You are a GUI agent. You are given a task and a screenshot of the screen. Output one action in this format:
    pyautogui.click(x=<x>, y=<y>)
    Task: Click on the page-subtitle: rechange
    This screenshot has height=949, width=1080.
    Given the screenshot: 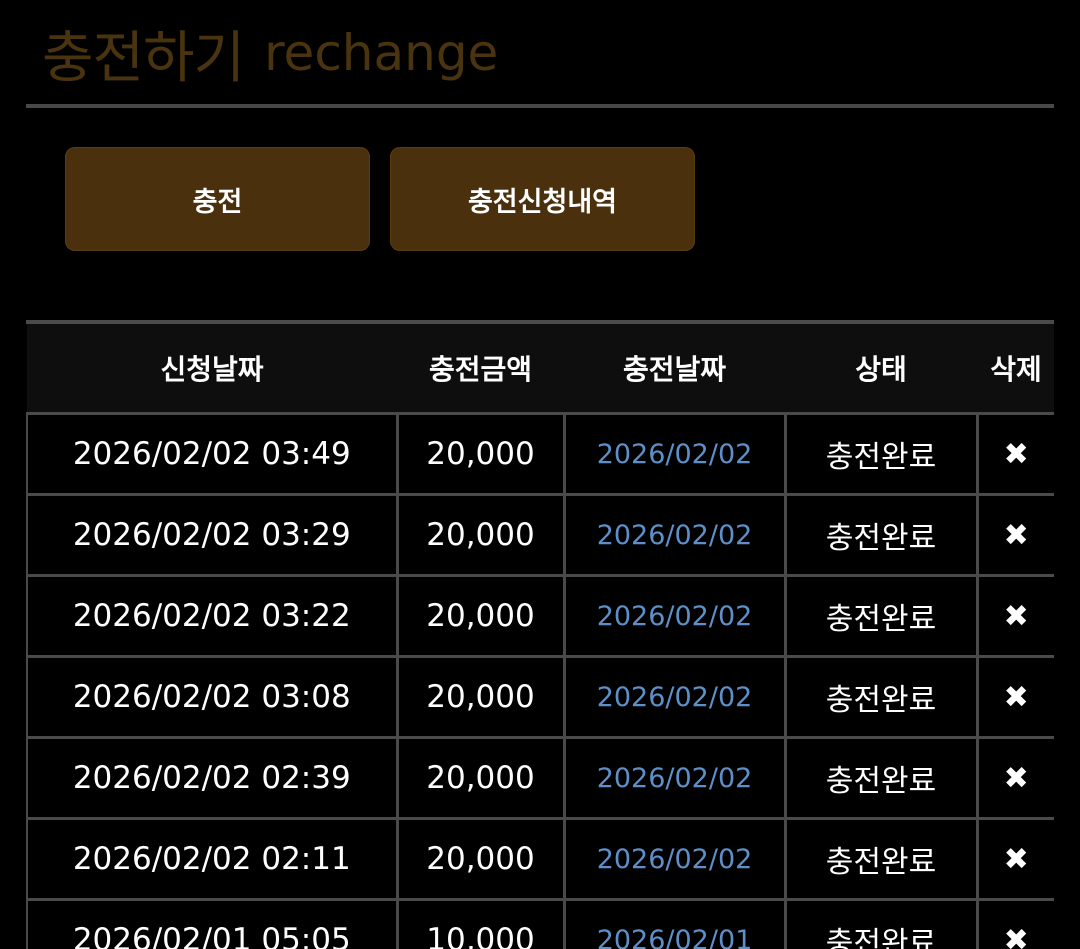 What is the action you would take?
    pyautogui.click(x=381, y=53)
    